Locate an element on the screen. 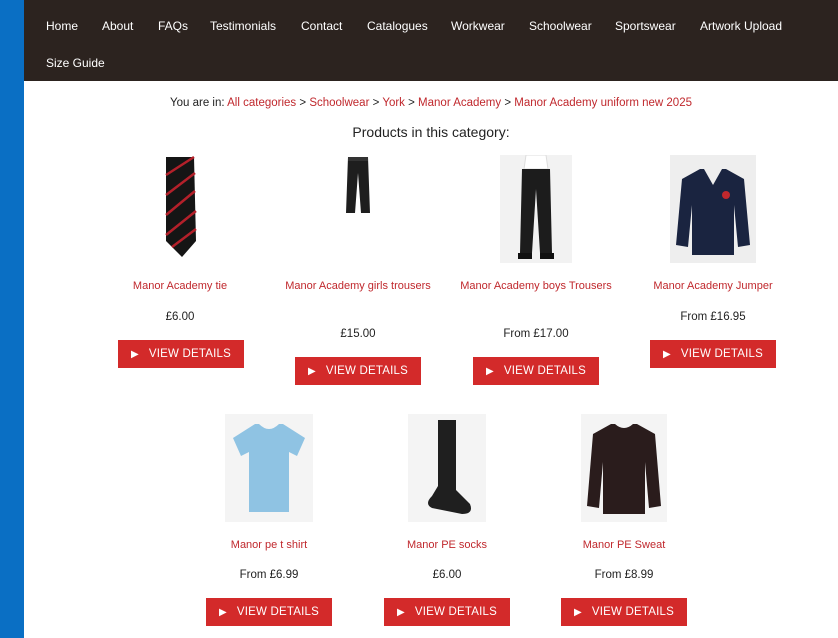  product-price: From £6.99 is located at coordinates (269, 575).